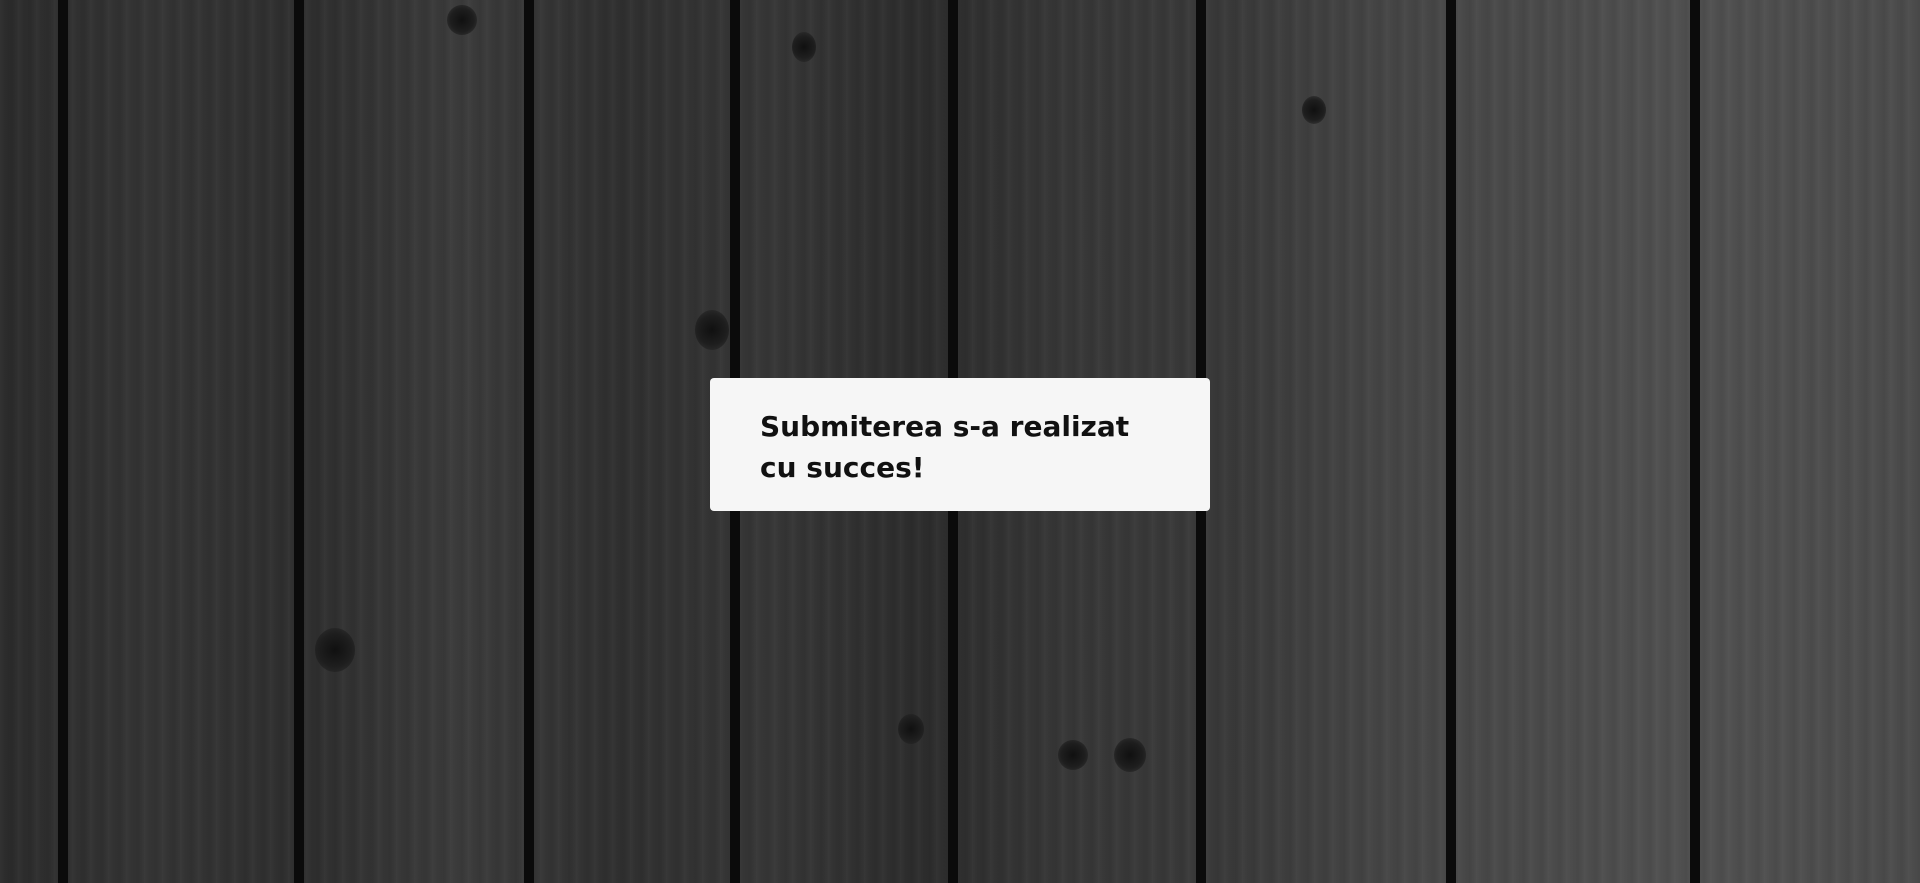 This screenshot has height=883, width=1920. What do you see at coordinates (945, 447) in the screenshot?
I see `success-message-text: Submiterea s-a realizat cu succes!` at bounding box center [945, 447].